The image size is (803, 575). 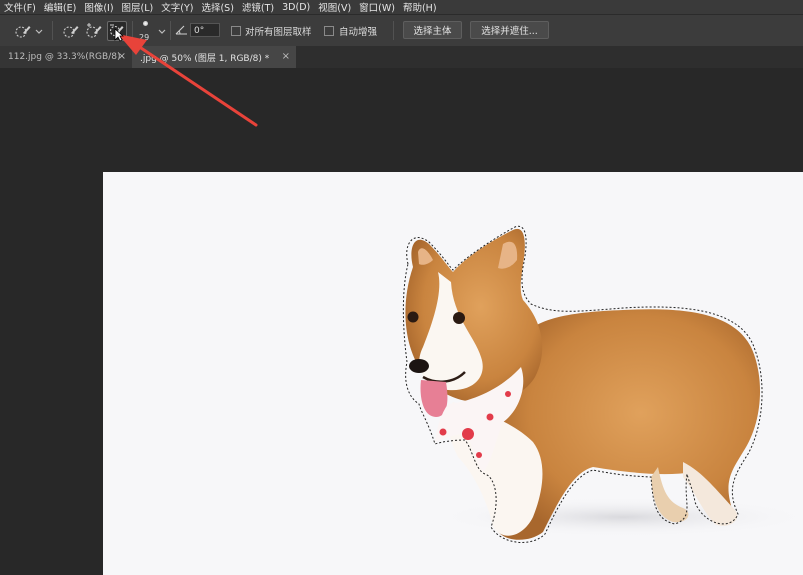 What do you see at coordinates (434, 398) in the screenshot?
I see `dog-tongue` at bounding box center [434, 398].